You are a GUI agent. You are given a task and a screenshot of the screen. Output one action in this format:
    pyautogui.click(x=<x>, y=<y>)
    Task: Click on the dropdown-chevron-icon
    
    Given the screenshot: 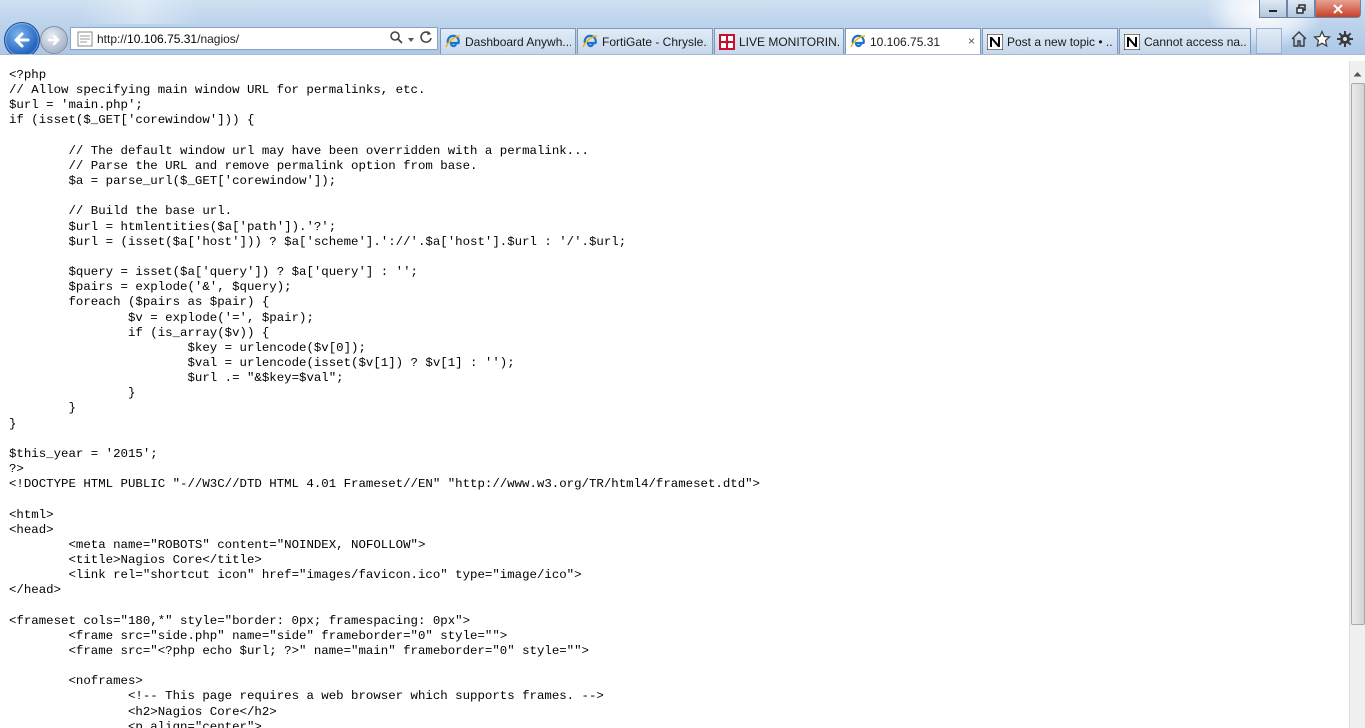 What is the action you would take?
    pyautogui.click(x=411, y=40)
    